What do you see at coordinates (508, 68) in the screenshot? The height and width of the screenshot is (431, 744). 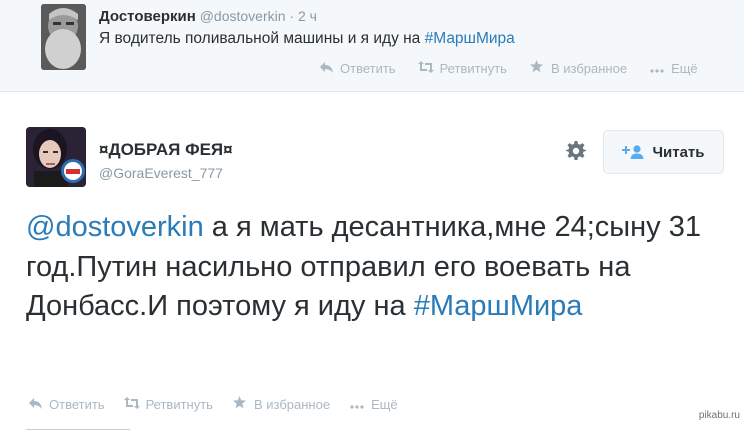 I see `parent-action-bar: Ответить Ретвитнуть В избранное Ещё` at bounding box center [508, 68].